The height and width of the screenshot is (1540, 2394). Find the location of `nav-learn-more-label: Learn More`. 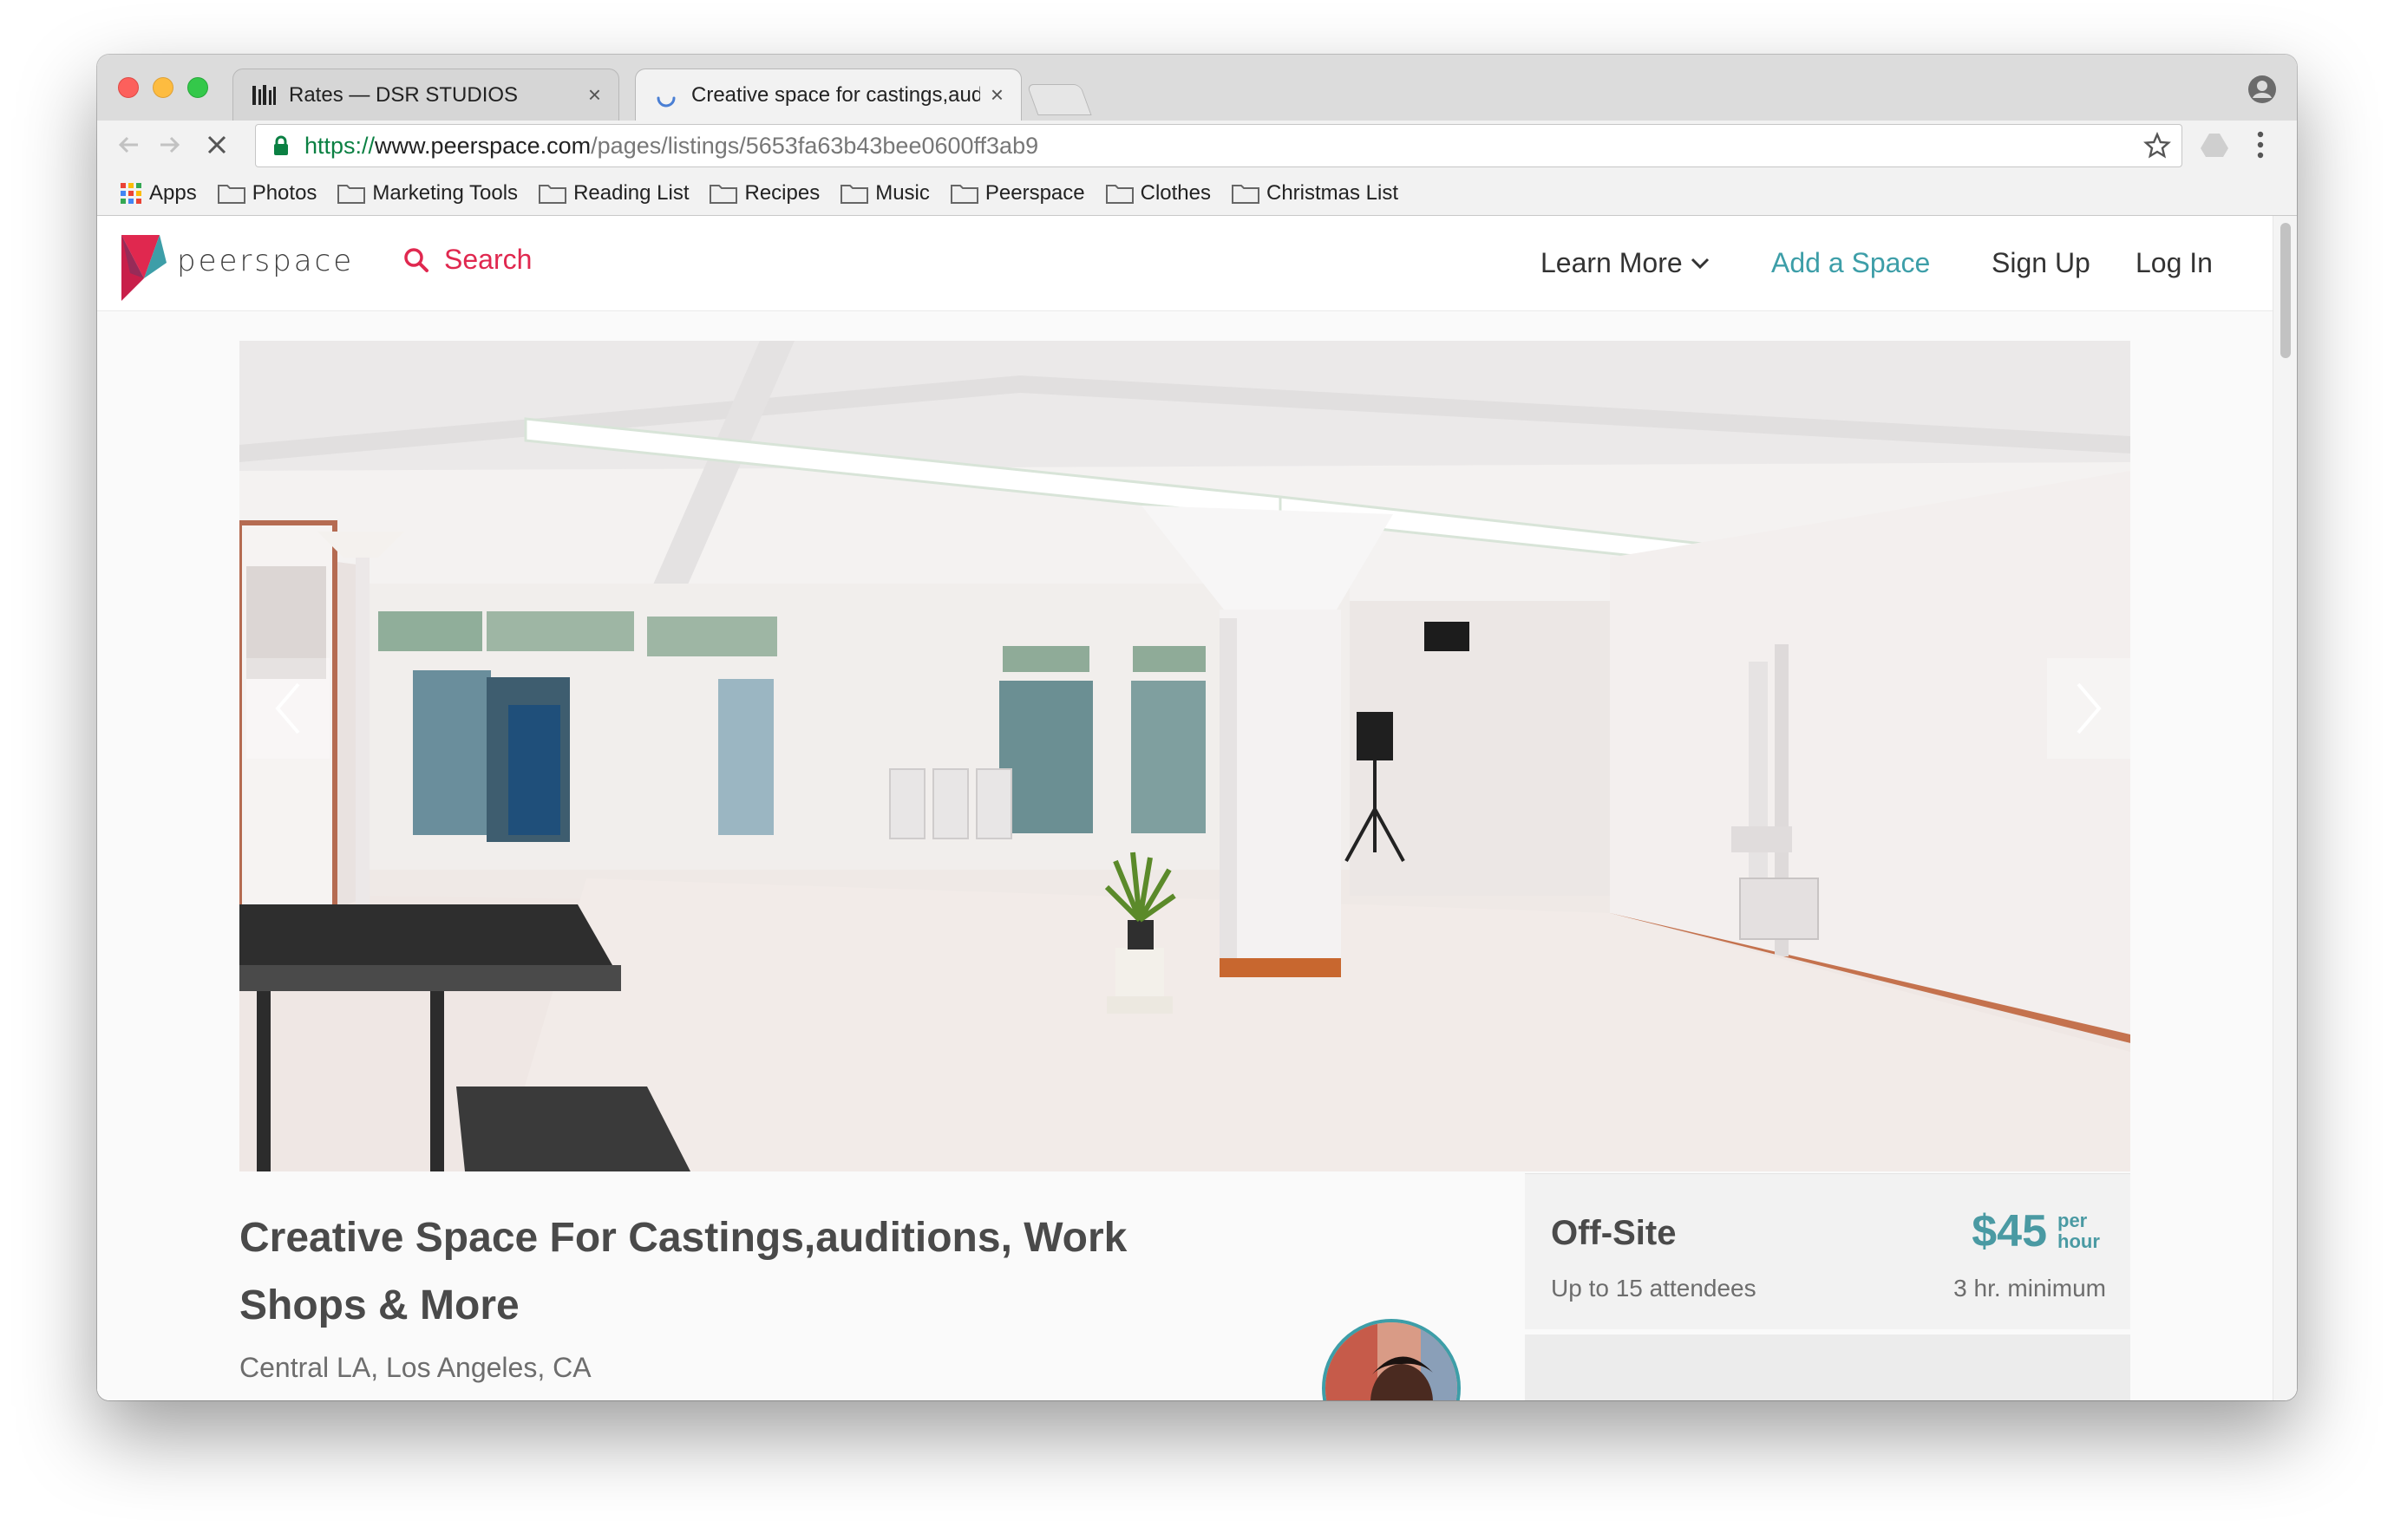

nav-learn-more-label: Learn More is located at coordinates (1611, 262).